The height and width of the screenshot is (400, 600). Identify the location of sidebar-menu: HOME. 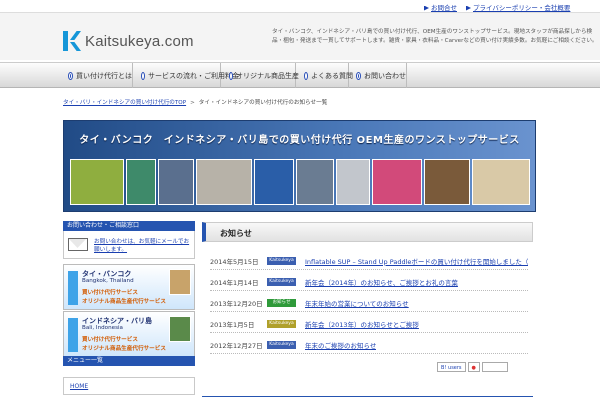
(129, 386).